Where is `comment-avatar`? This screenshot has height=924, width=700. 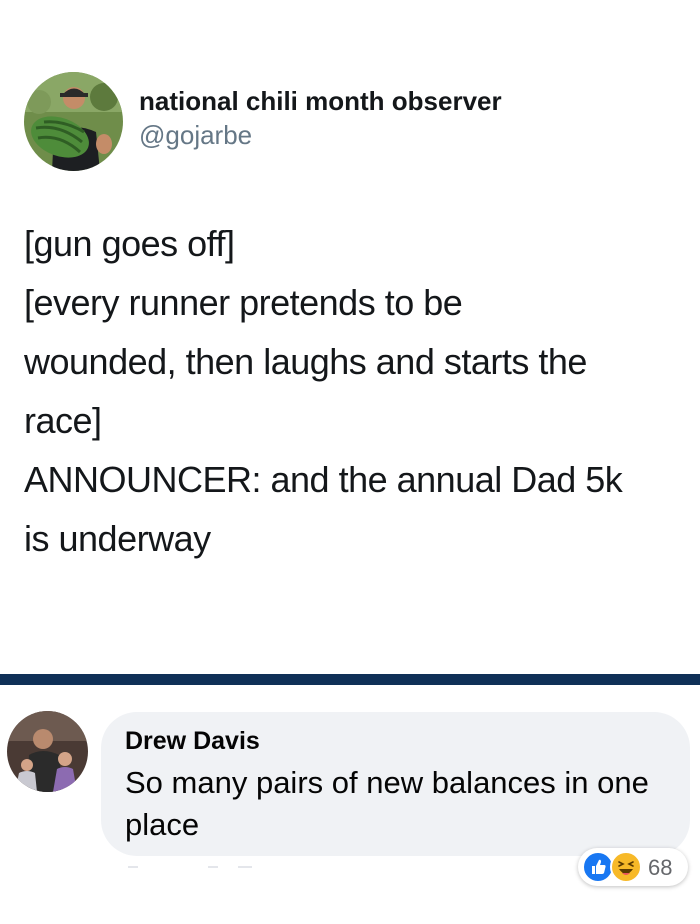
comment-avatar is located at coordinates (47, 751).